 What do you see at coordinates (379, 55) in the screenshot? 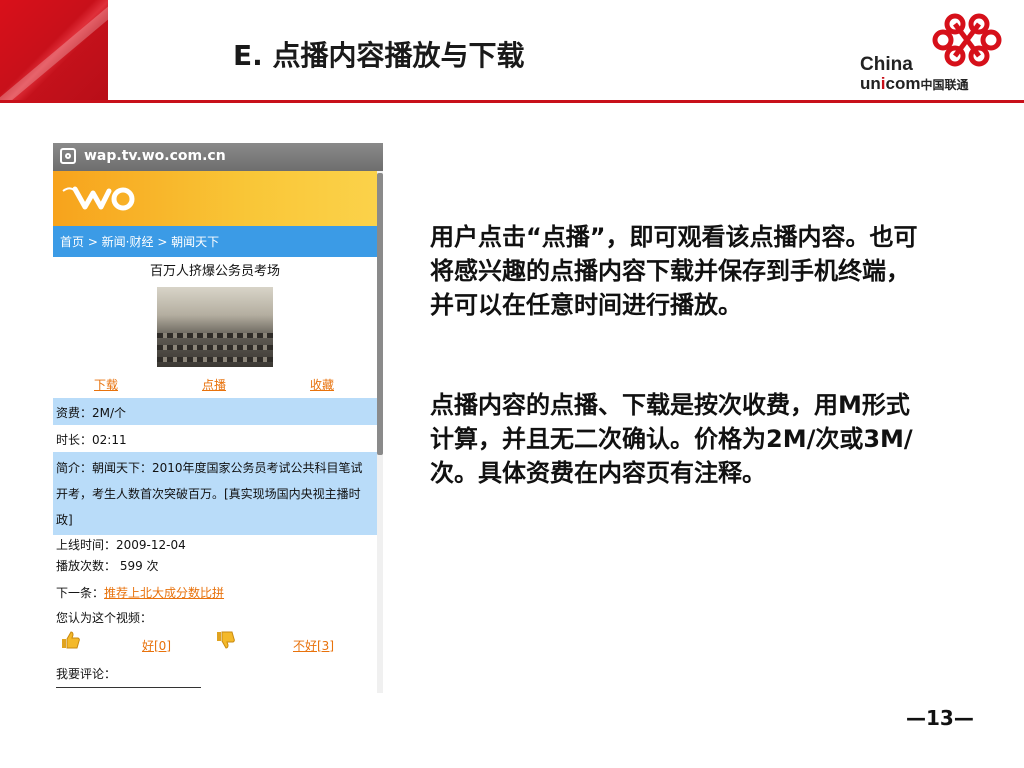
I see `slide-title: E. 点播内容播放与下载` at bounding box center [379, 55].